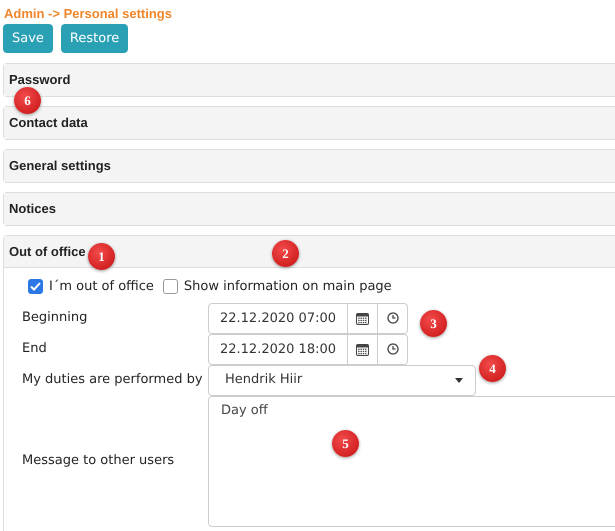 Image resolution: width=615 pixels, height=531 pixels. What do you see at coordinates (48, 123) in the screenshot?
I see `panel-title: Contact data` at bounding box center [48, 123].